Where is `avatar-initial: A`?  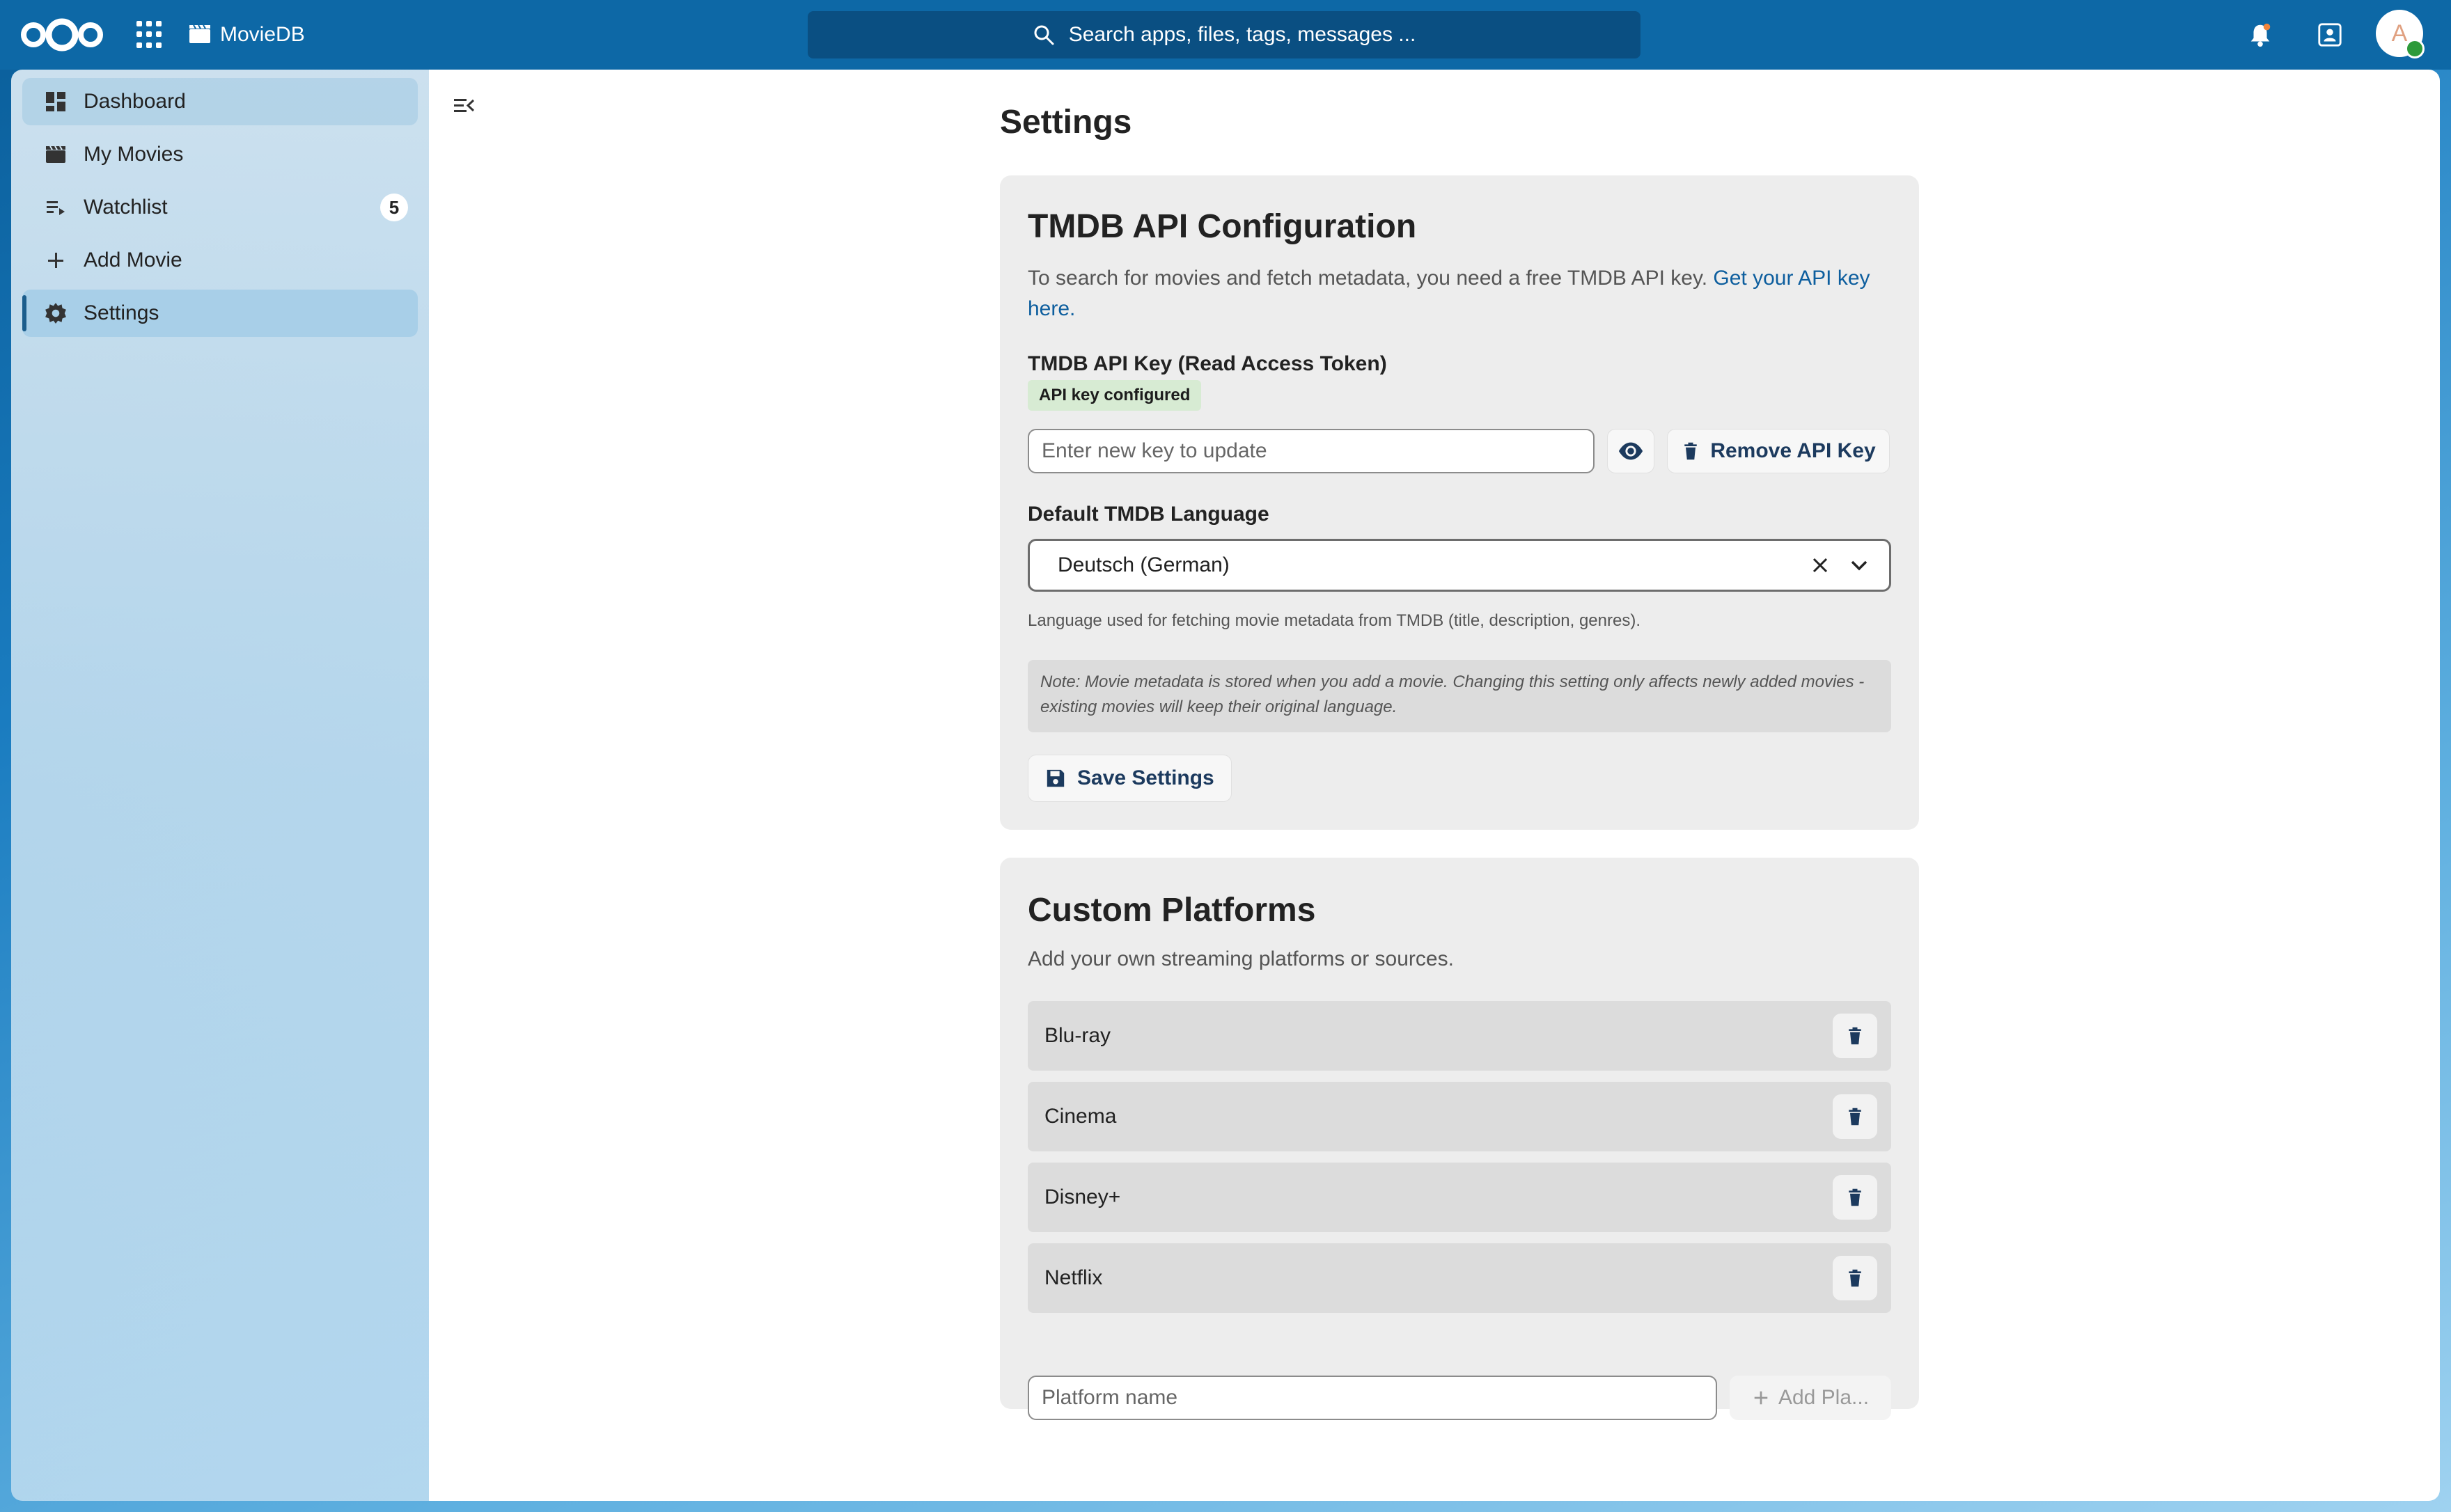
avatar-initial: A is located at coordinates (2399, 33).